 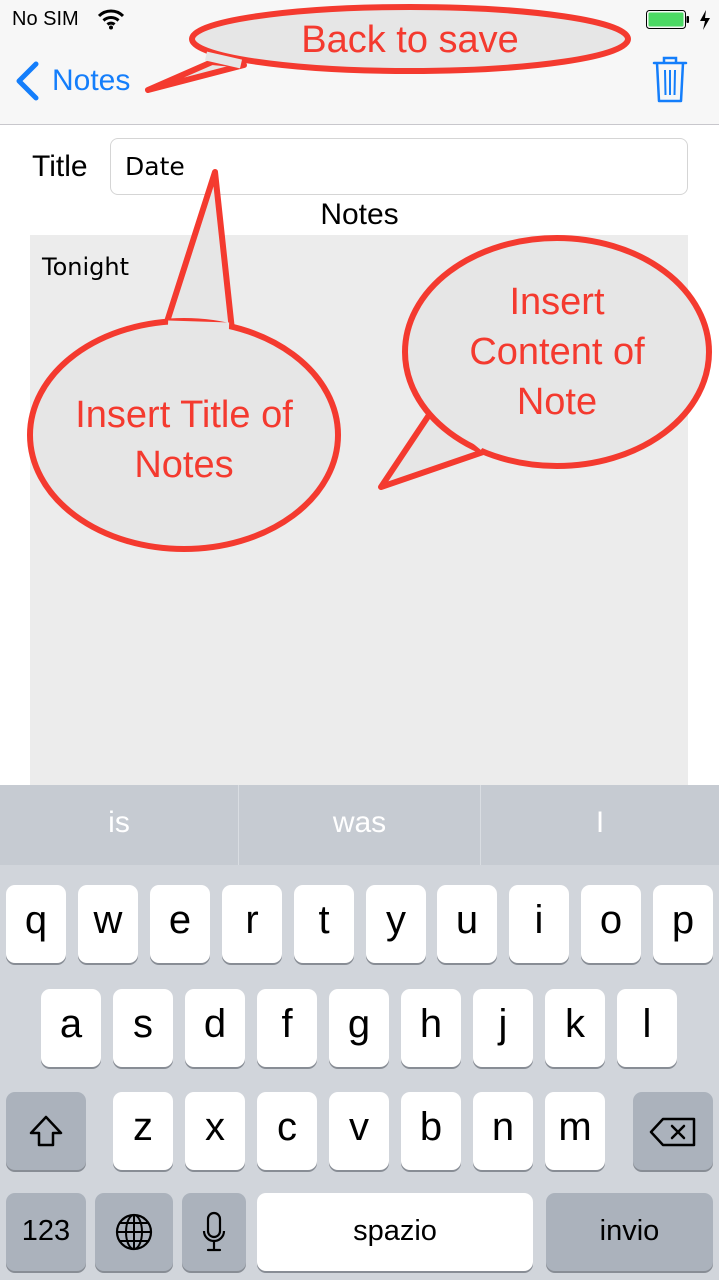 I want to click on key-k: k, so click(x=575, y=1028).